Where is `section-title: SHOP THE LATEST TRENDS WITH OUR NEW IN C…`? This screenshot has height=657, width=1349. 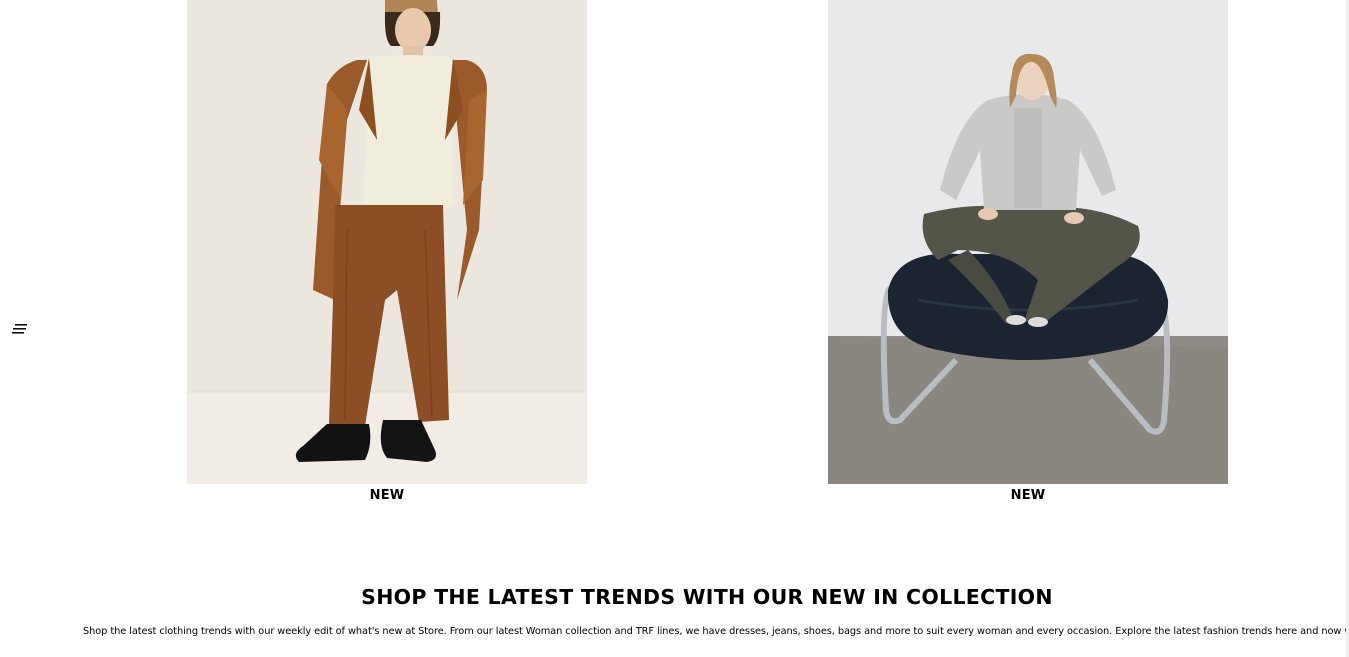 section-title: SHOP THE LATEST TRENDS WITH OUR NEW IN C… is located at coordinates (707, 597).